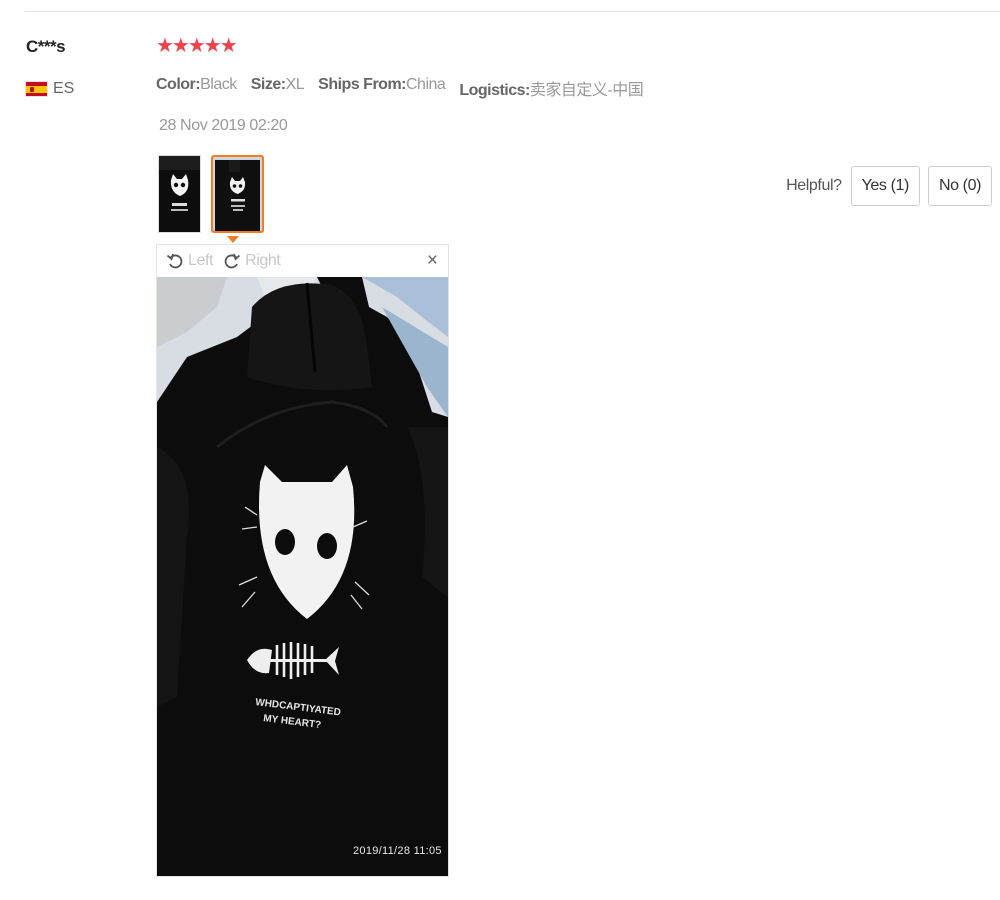 The height and width of the screenshot is (900, 1000). Describe the element at coordinates (277, 84) in the screenshot. I see `attribute-size: Size:XL` at that location.